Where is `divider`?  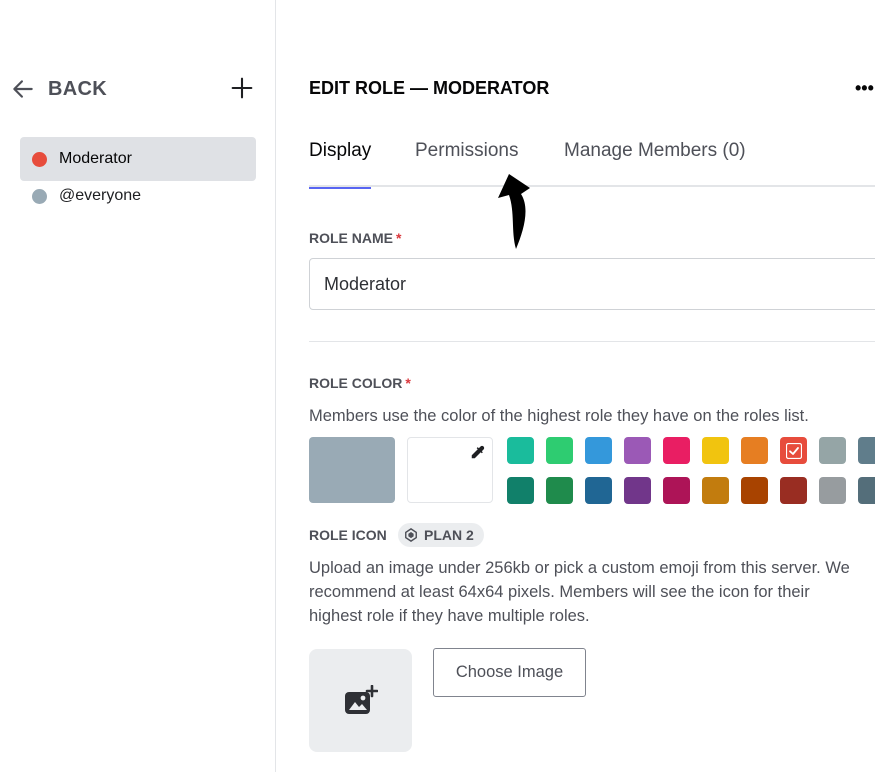
divider is located at coordinates (592, 341).